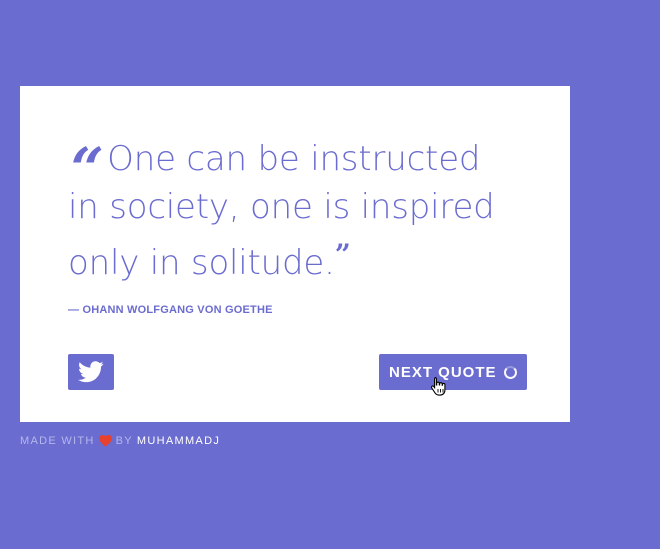 This screenshot has height=549, width=660. Describe the element at coordinates (342, 254) in the screenshot. I see `close-quote-icon: ”` at that location.